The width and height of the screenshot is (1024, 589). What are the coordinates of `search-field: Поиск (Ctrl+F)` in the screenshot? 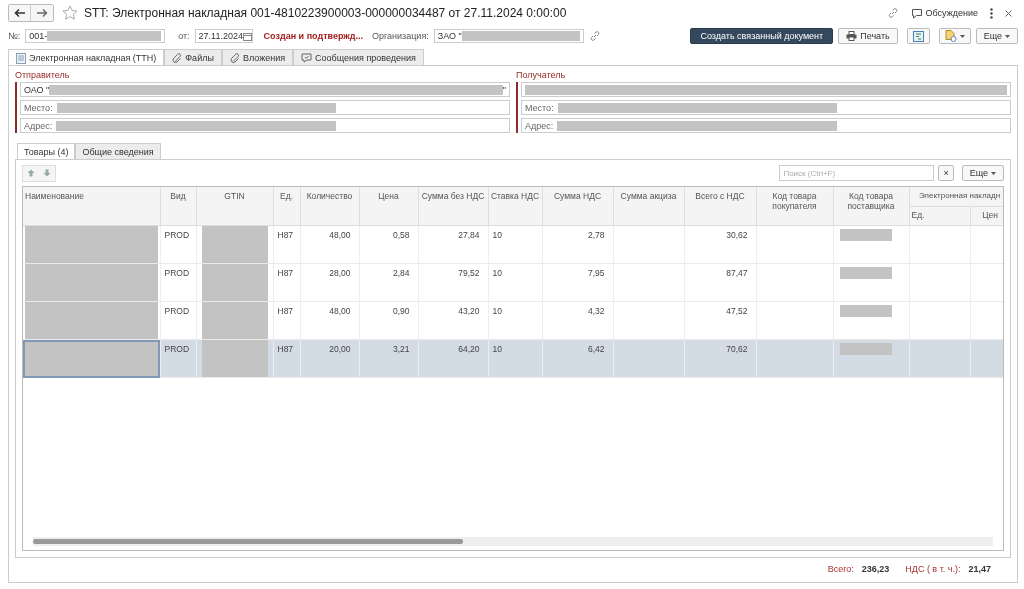 It's located at (857, 173).